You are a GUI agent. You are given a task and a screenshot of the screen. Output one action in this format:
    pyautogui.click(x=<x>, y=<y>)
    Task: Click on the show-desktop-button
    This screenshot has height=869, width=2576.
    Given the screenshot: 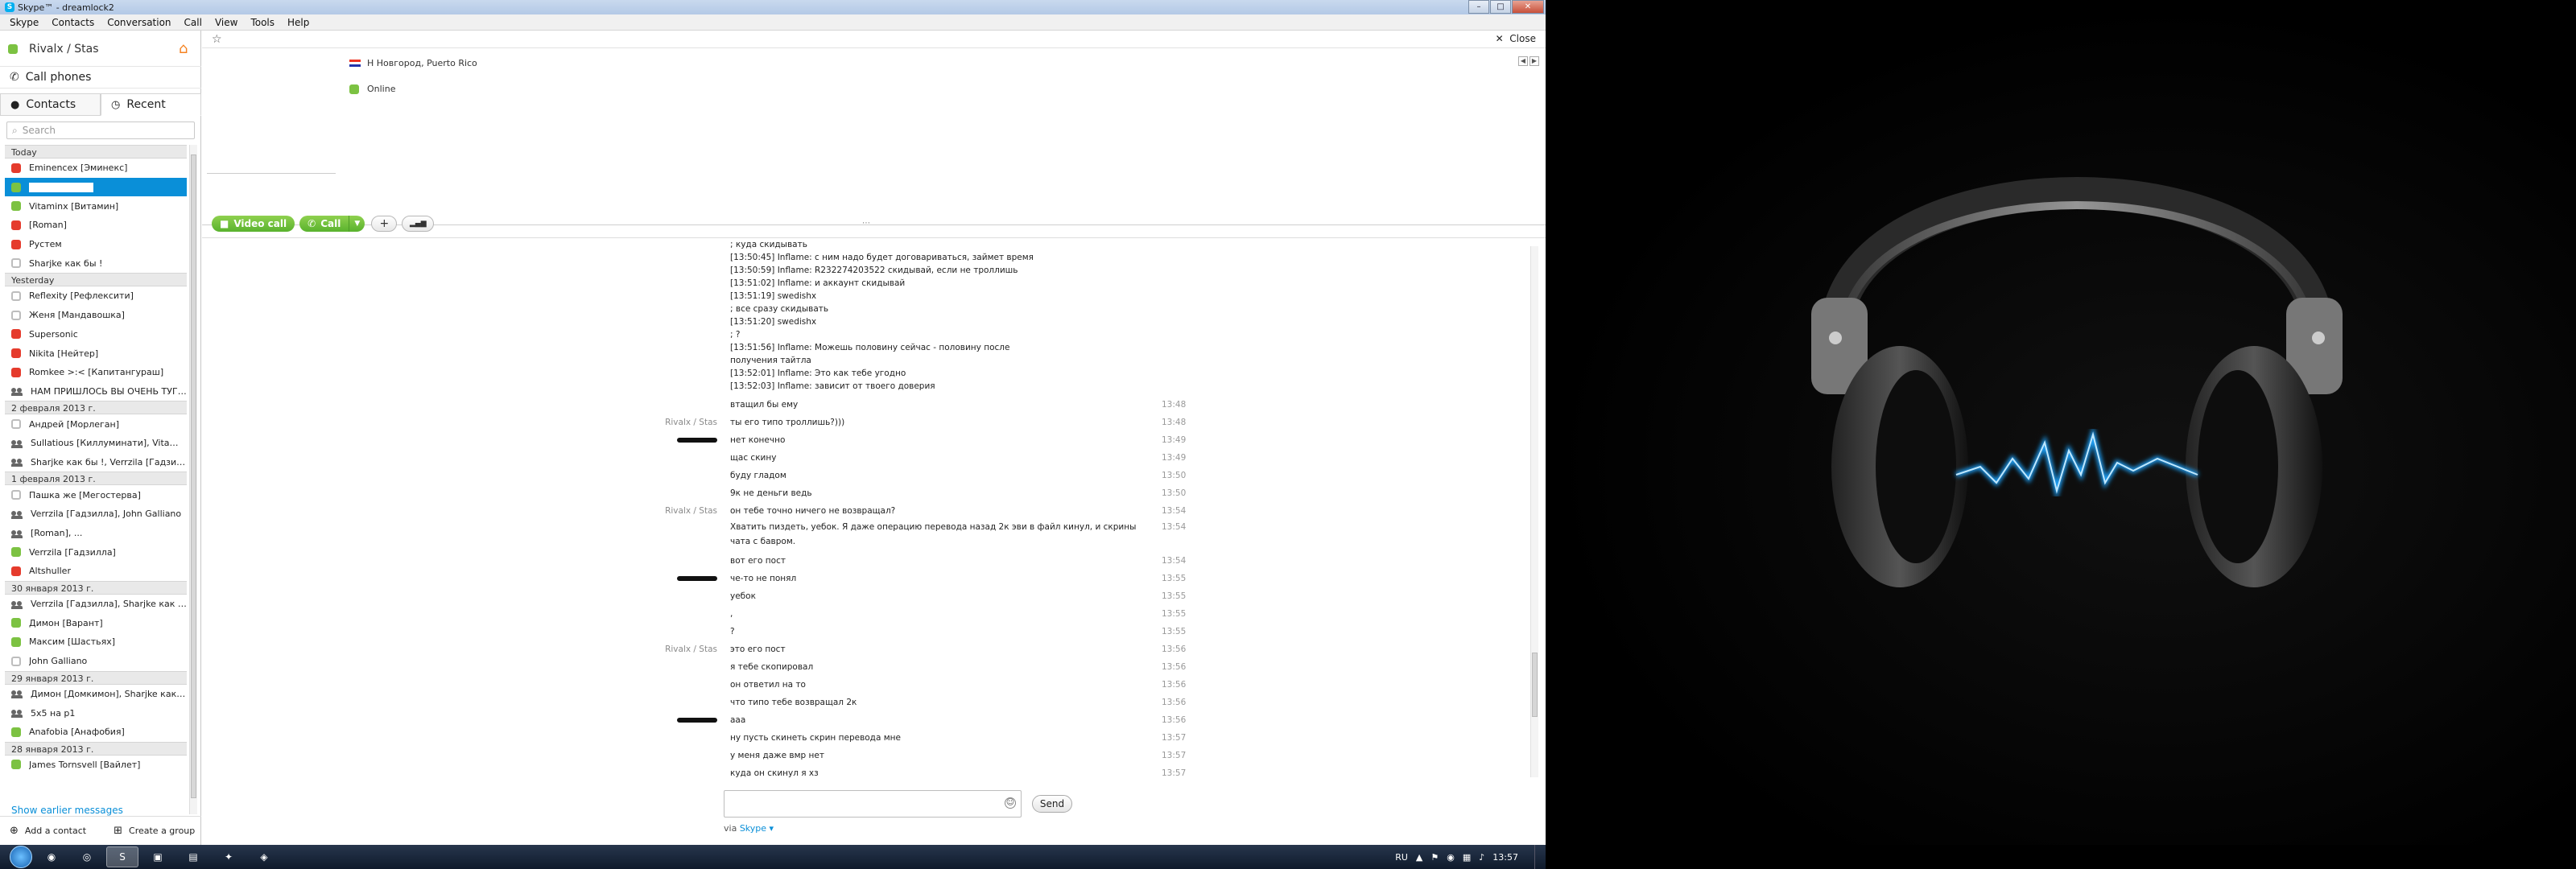 What is the action you would take?
    pyautogui.click(x=1540, y=857)
    